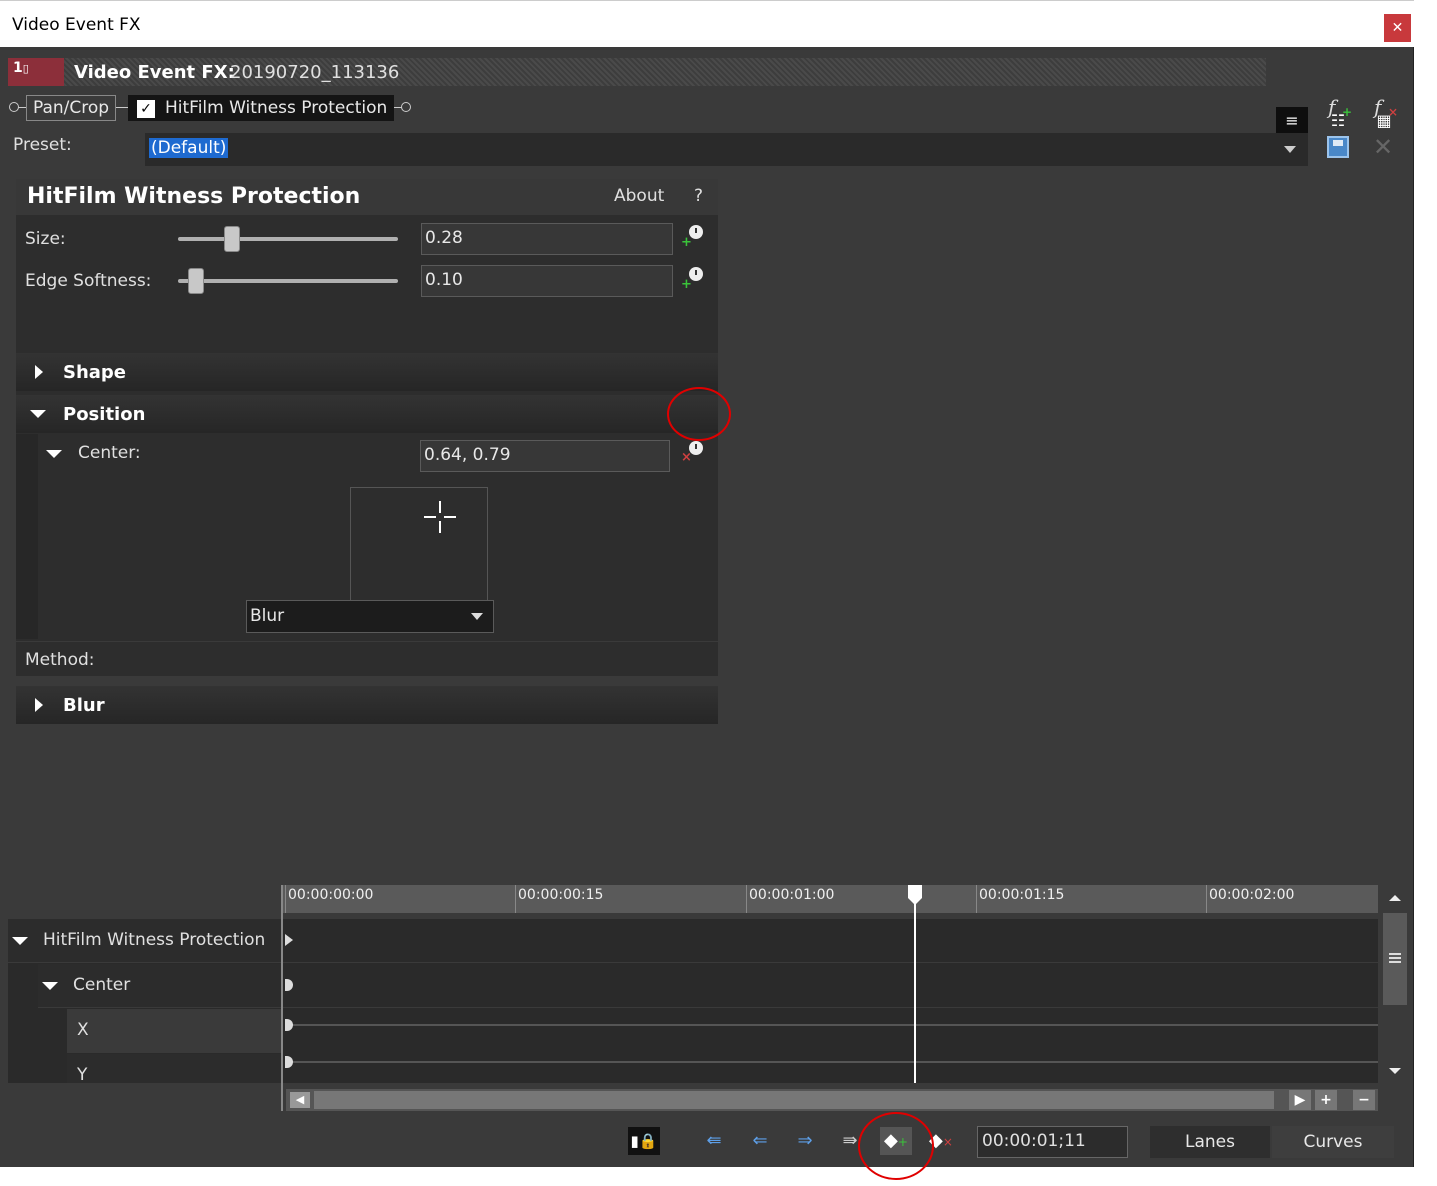 This screenshot has height=1186, width=1437. Describe the element at coordinates (76, 25) in the screenshot. I see `window-title: Video Event FX` at that location.